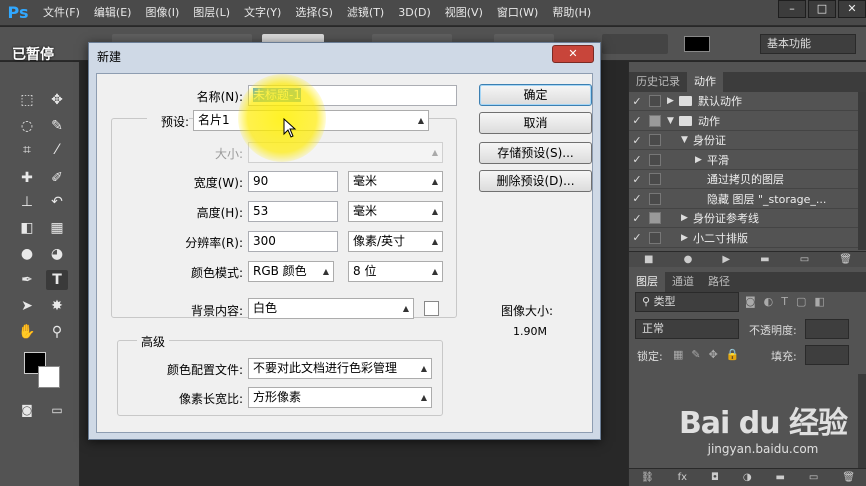 The height and width of the screenshot is (486, 866). Describe the element at coordinates (27, 228) in the screenshot. I see `eraser-tool-icon: ◧` at that location.